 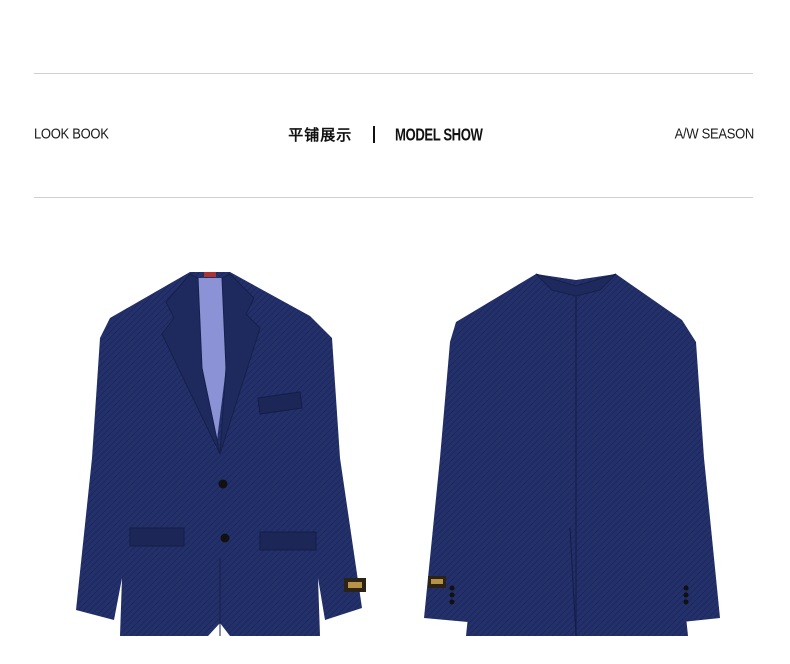 What do you see at coordinates (288, 541) in the screenshot?
I see `right-flap-pocket` at bounding box center [288, 541].